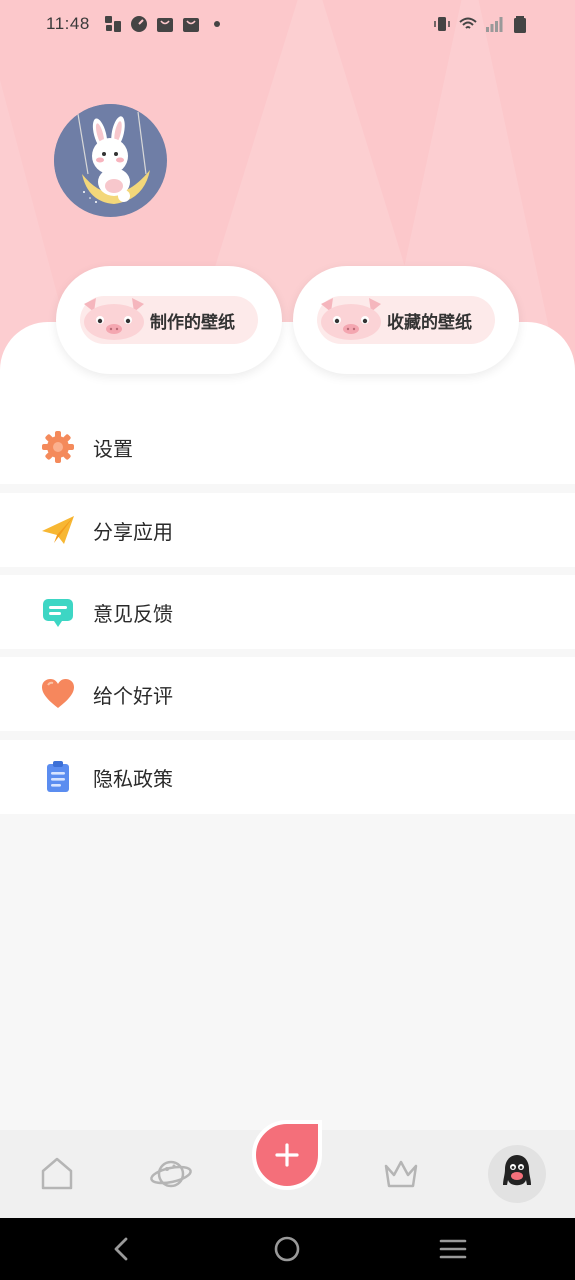 The height and width of the screenshot is (1280, 575). What do you see at coordinates (133, 778) in the screenshot?
I see `menu-label: 隐私政策` at bounding box center [133, 778].